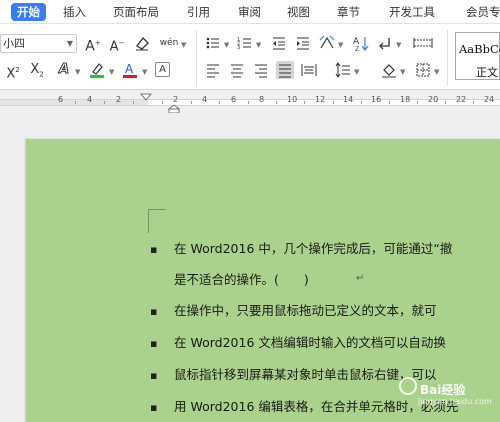 This screenshot has width=500, height=422. What do you see at coordinates (327, 43) in the screenshot?
I see `chinese-layout-icon` at bounding box center [327, 43].